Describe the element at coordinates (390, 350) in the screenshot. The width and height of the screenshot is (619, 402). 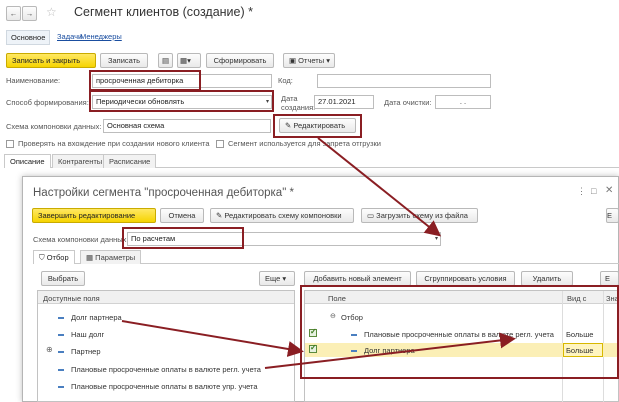
I see `arrow-planned-to-grid` at that location.